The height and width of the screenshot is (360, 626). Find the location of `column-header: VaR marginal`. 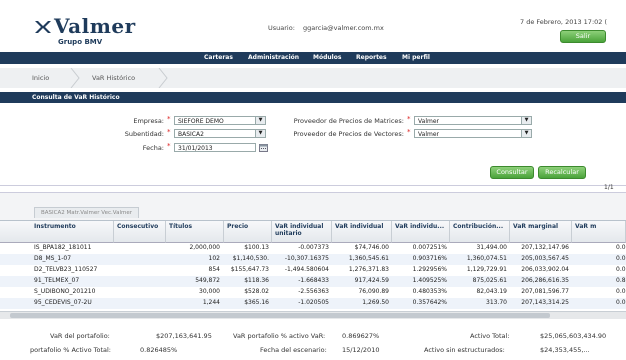

column-header: VaR marginal is located at coordinates (541, 232).